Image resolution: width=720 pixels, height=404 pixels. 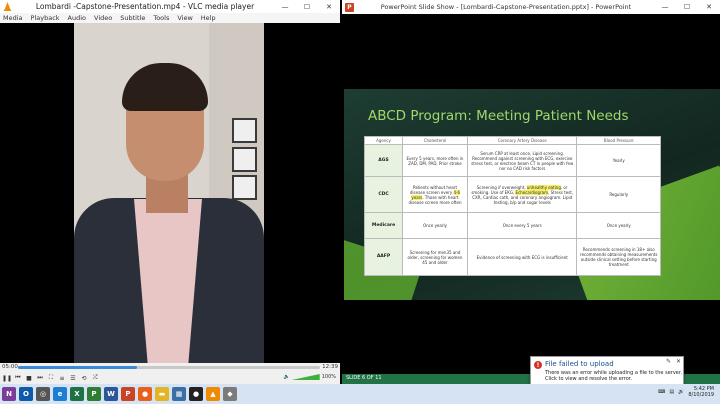 I want to click on speaker-icon: 🔈, so click(x=286, y=377).